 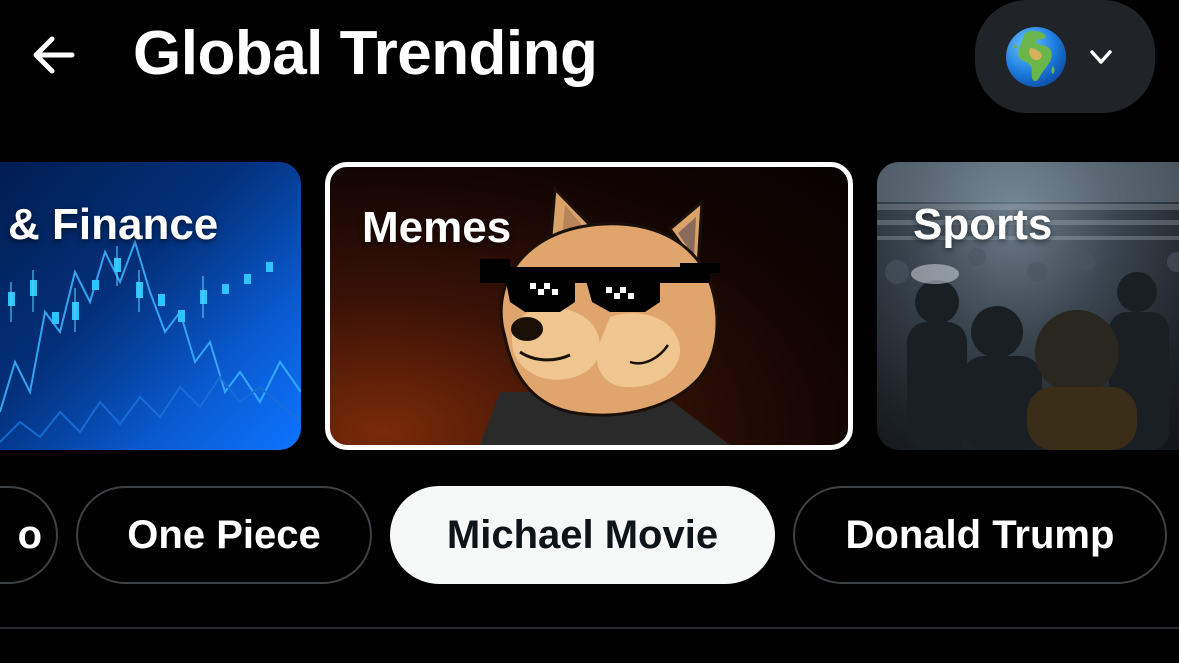 I want to click on topic-pill-donald-trump: Donald Trump, so click(x=980, y=535).